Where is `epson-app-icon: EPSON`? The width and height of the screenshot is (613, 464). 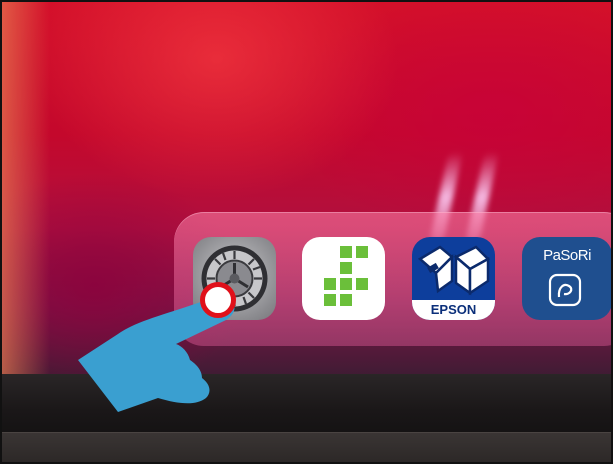
epson-app-icon: EPSON is located at coordinates (453, 278).